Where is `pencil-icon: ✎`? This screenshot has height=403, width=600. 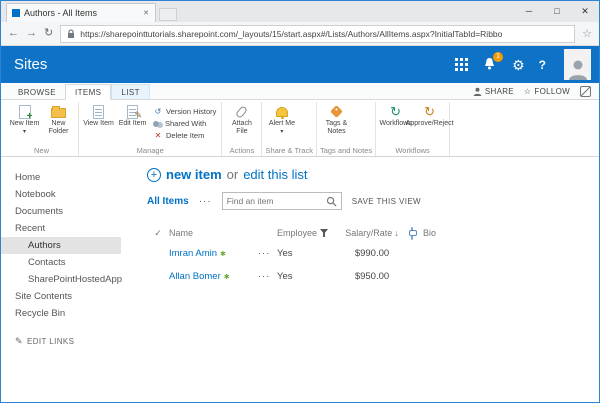
pencil-icon: ✎ is located at coordinates (19, 341).